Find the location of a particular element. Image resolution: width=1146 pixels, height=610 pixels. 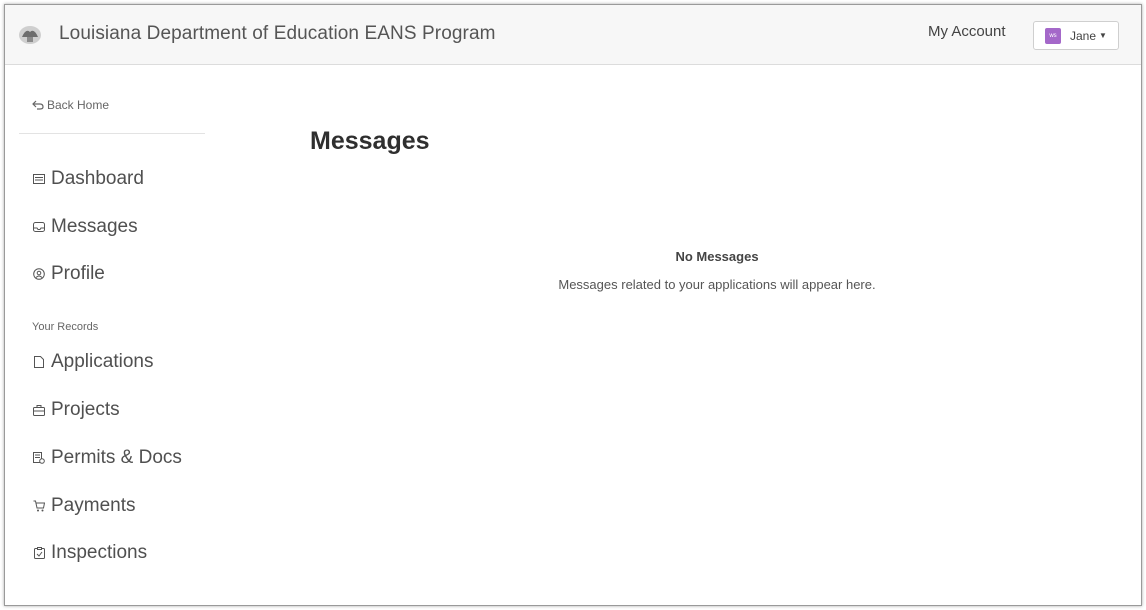

sidebar-item-label: Applications is located at coordinates (102, 361).